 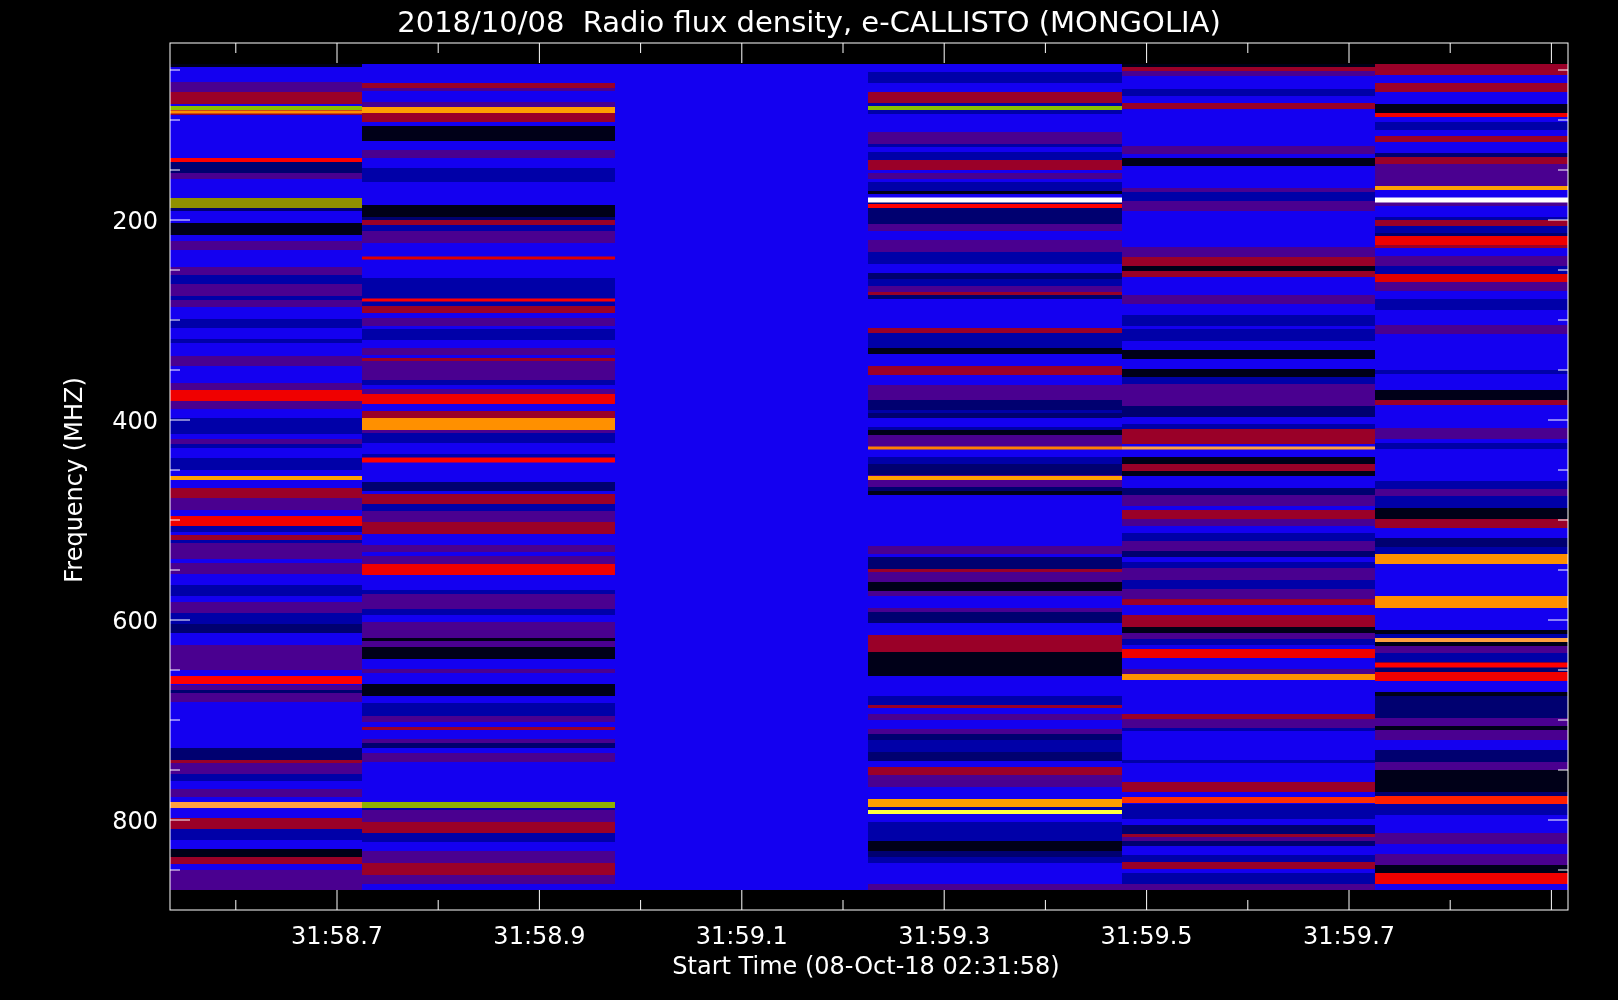 I want to click on y-axis-label: Frequency (MHZ), so click(x=74, y=480).